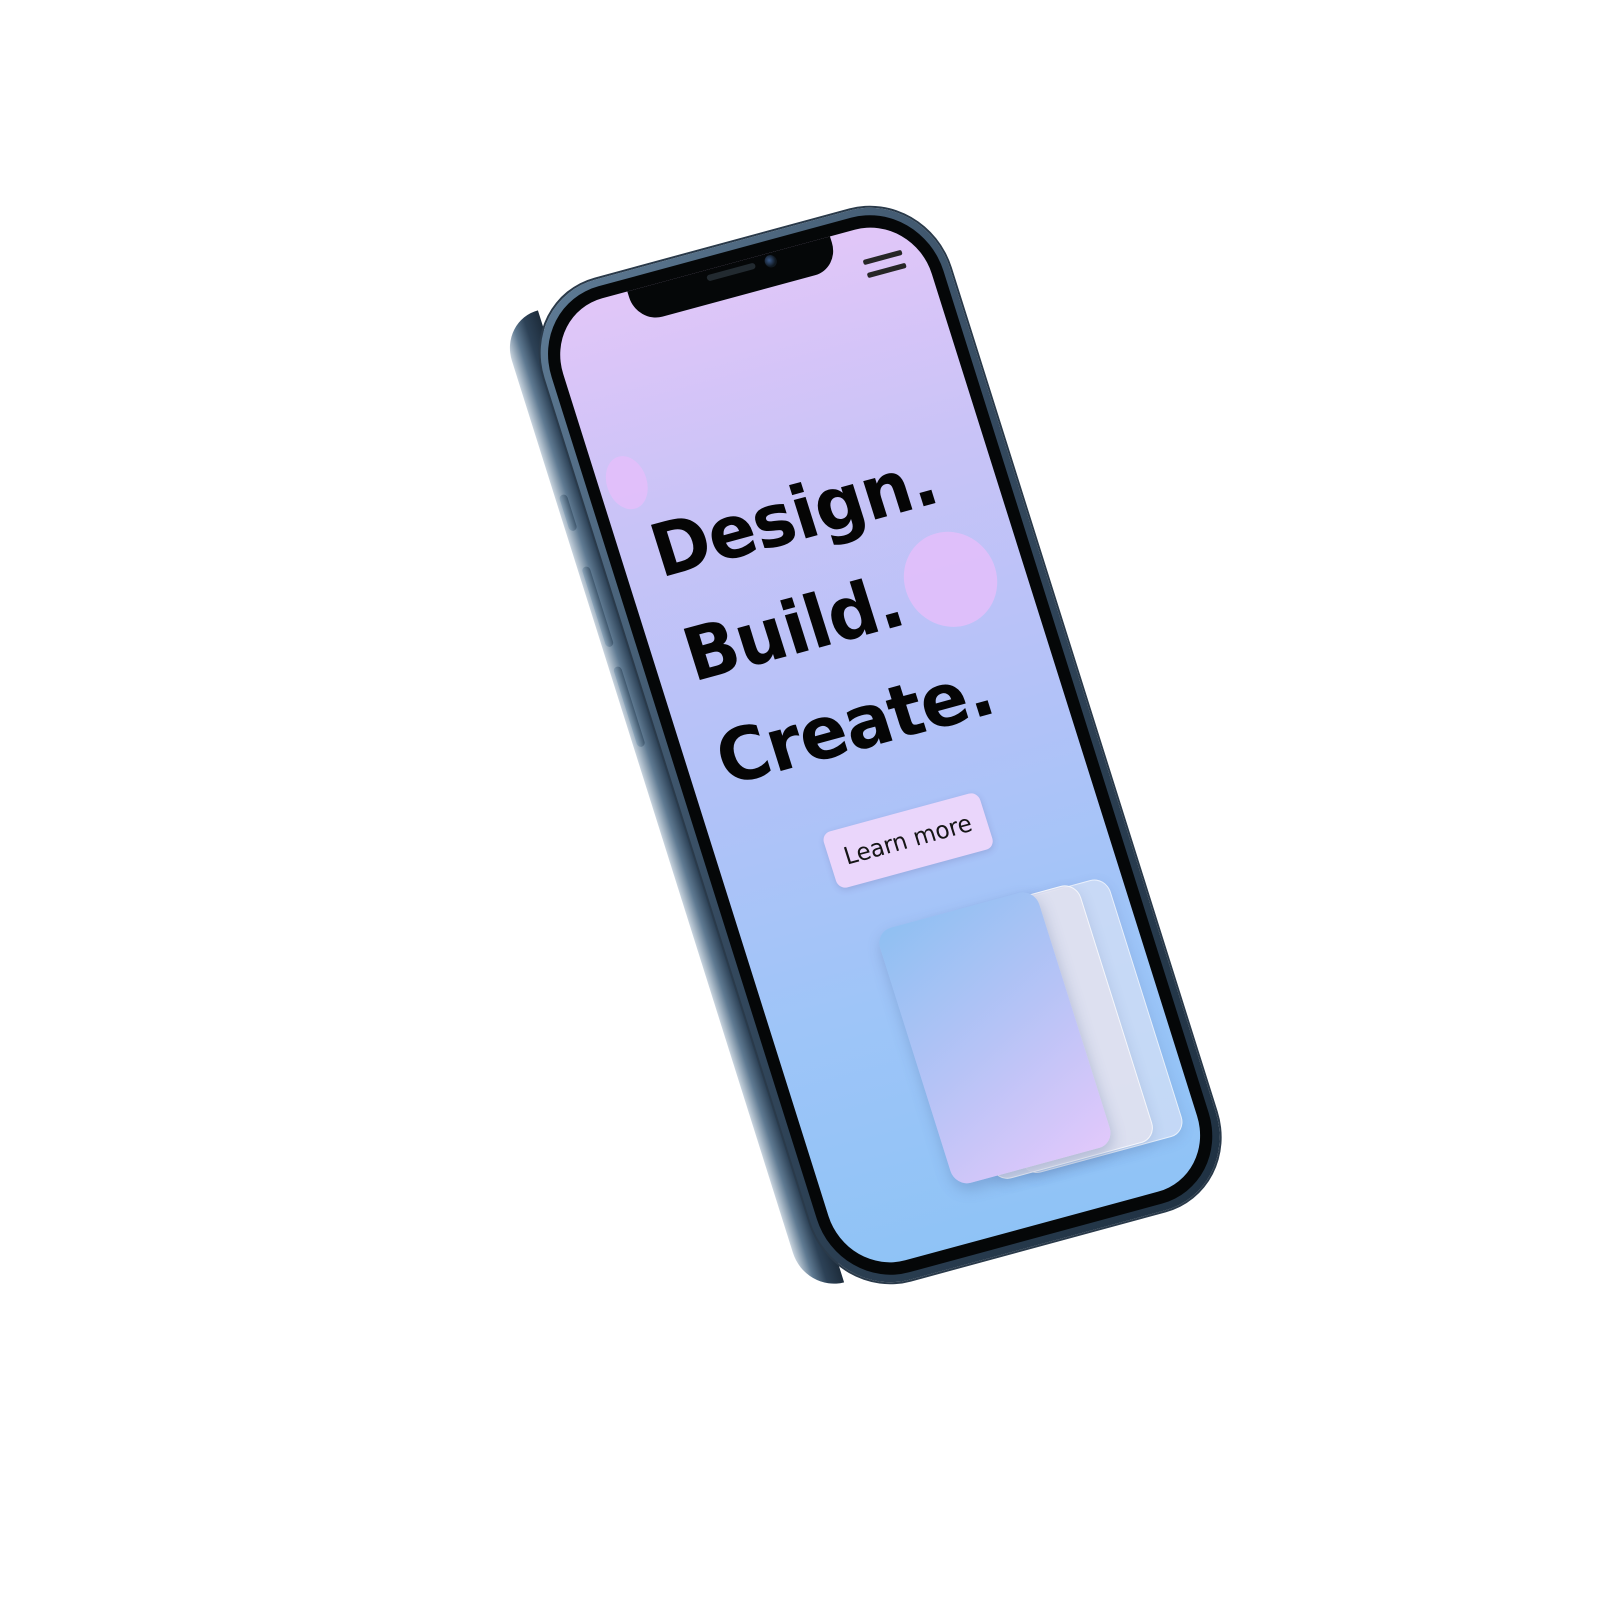  What do you see at coordinates (908, 840) in the screenshot?
I see `learn-more-button: Learn more` at bounding box center [908, 840].